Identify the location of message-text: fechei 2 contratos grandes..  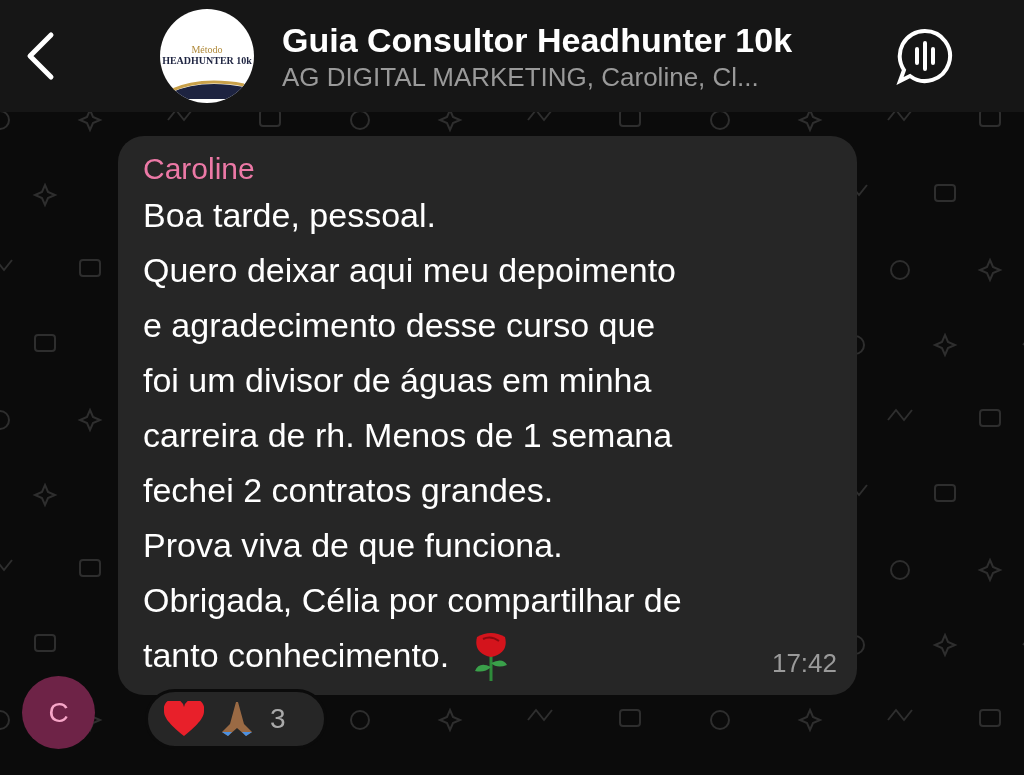
(348, 490).